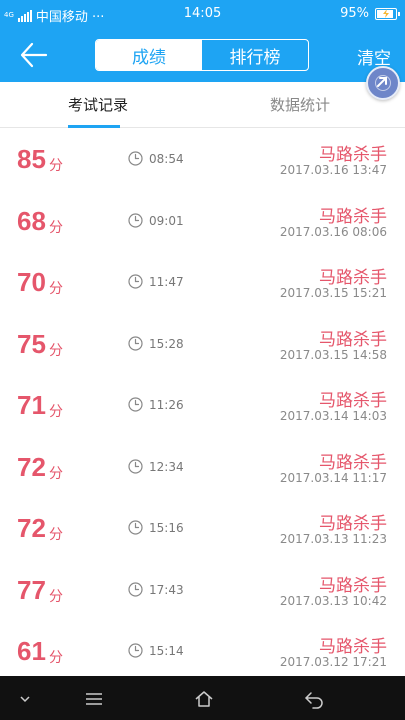 Image resolution: width=405 pixels, height=720 pixels. Describe the element at coordinates (202, 590) in the screenshot. I see `record-row: 77 分 17:43 马路杀手 2017.03.13 10:42` at that location.